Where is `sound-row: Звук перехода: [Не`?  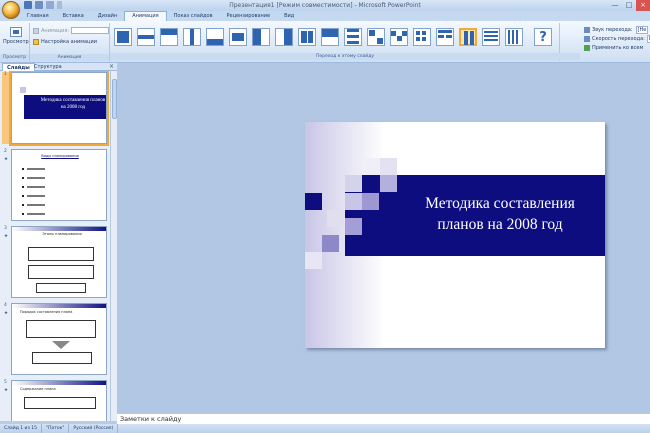
sound-row: Звук перехода: [Не is located at coordinates (616, 29).